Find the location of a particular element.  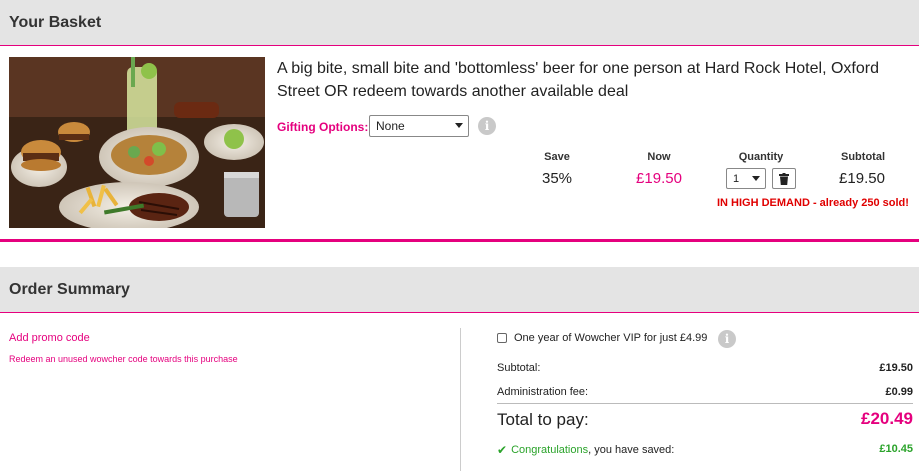

admin-fee-value: £0.99 is located at coordinates (899, 392).